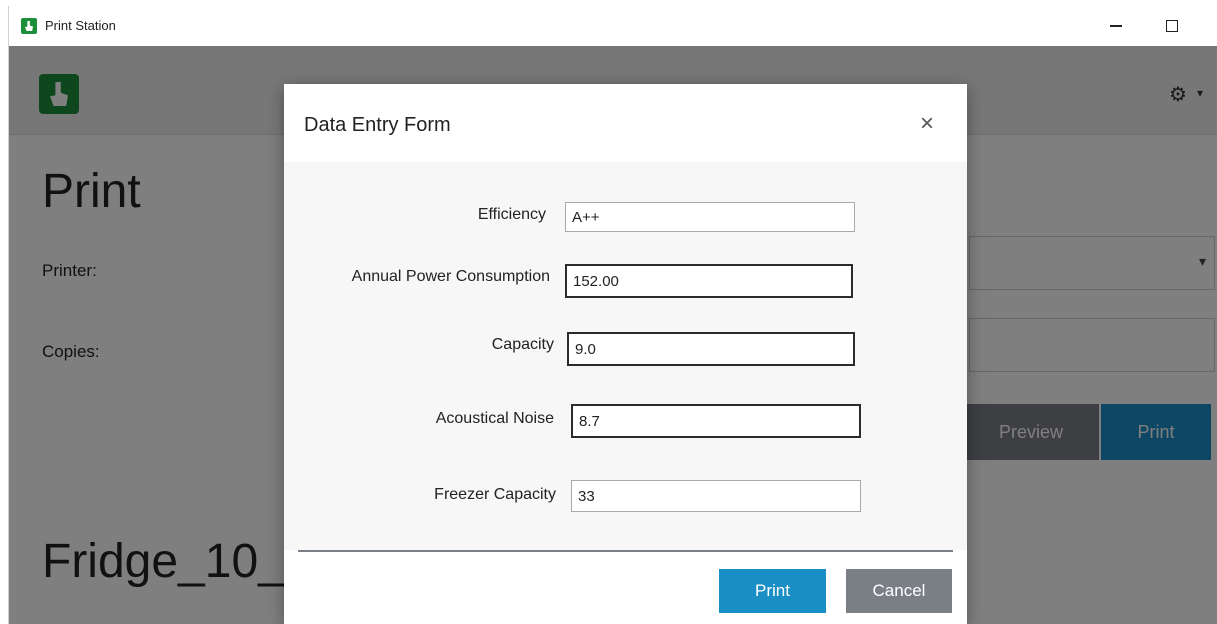 This screenshot has height=624, width=1217. I want to click on dialog-cancel-button: Cancel, so click(899, 591).